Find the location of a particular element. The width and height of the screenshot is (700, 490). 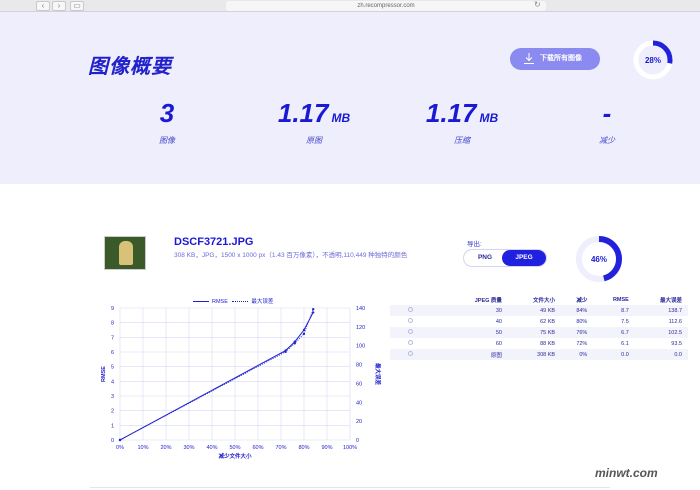

compression-ring-label: 28% is located at coordinates (653, 60).